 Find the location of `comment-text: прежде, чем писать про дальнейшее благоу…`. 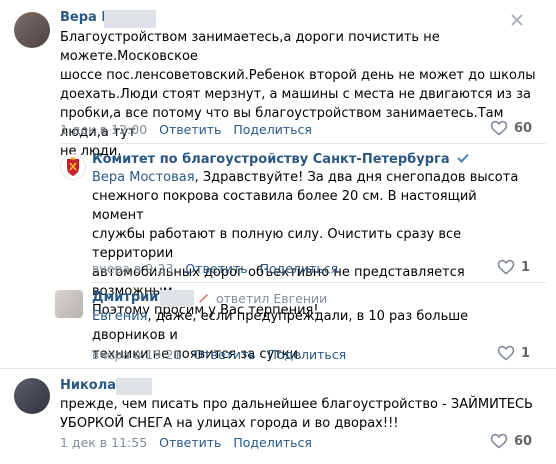

comment-text: прежде, чем писать про дальнейшее благоу… is located at coordinates (296, 414).